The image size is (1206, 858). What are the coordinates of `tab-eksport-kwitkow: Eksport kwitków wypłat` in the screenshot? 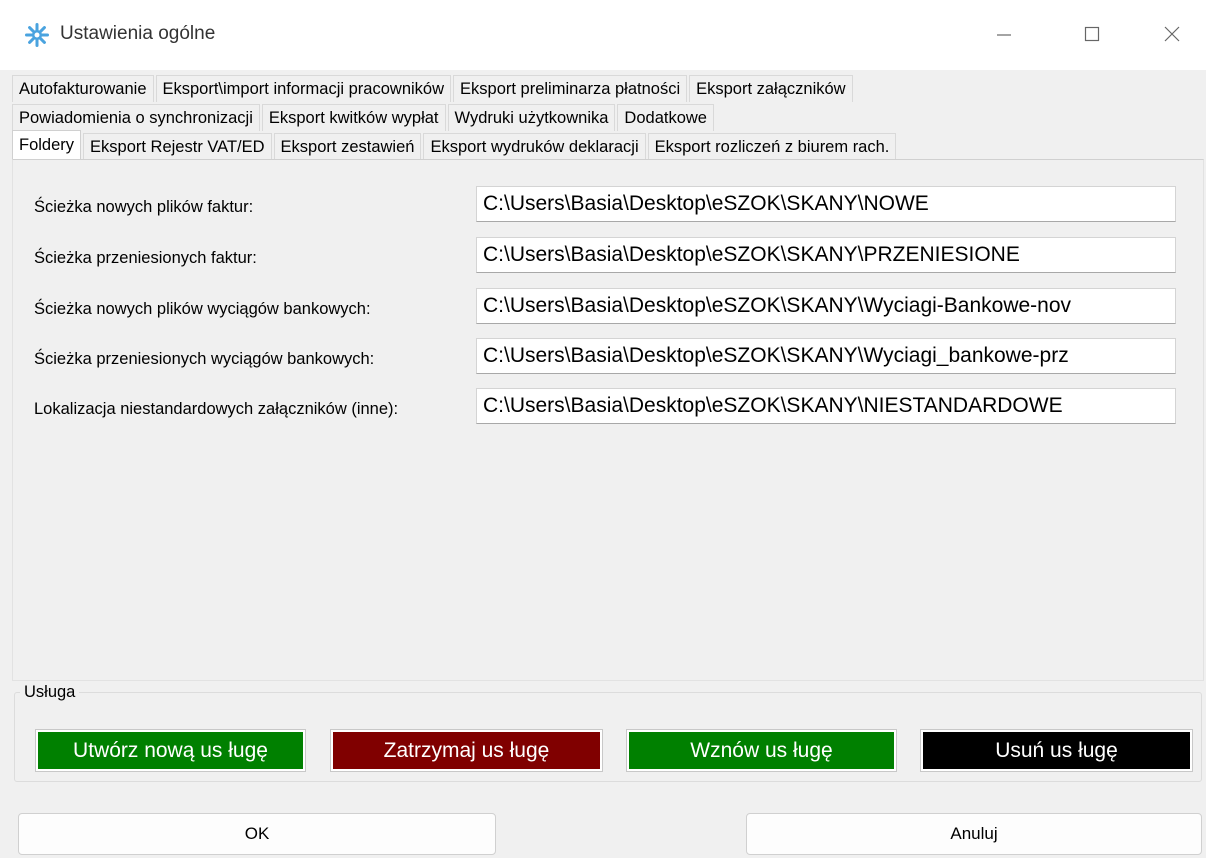 It's located at (353, 117).